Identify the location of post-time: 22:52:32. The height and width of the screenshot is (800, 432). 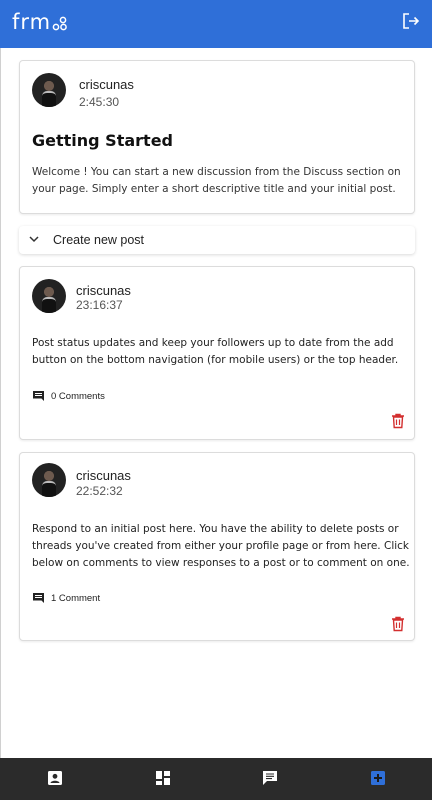
(99, 491).